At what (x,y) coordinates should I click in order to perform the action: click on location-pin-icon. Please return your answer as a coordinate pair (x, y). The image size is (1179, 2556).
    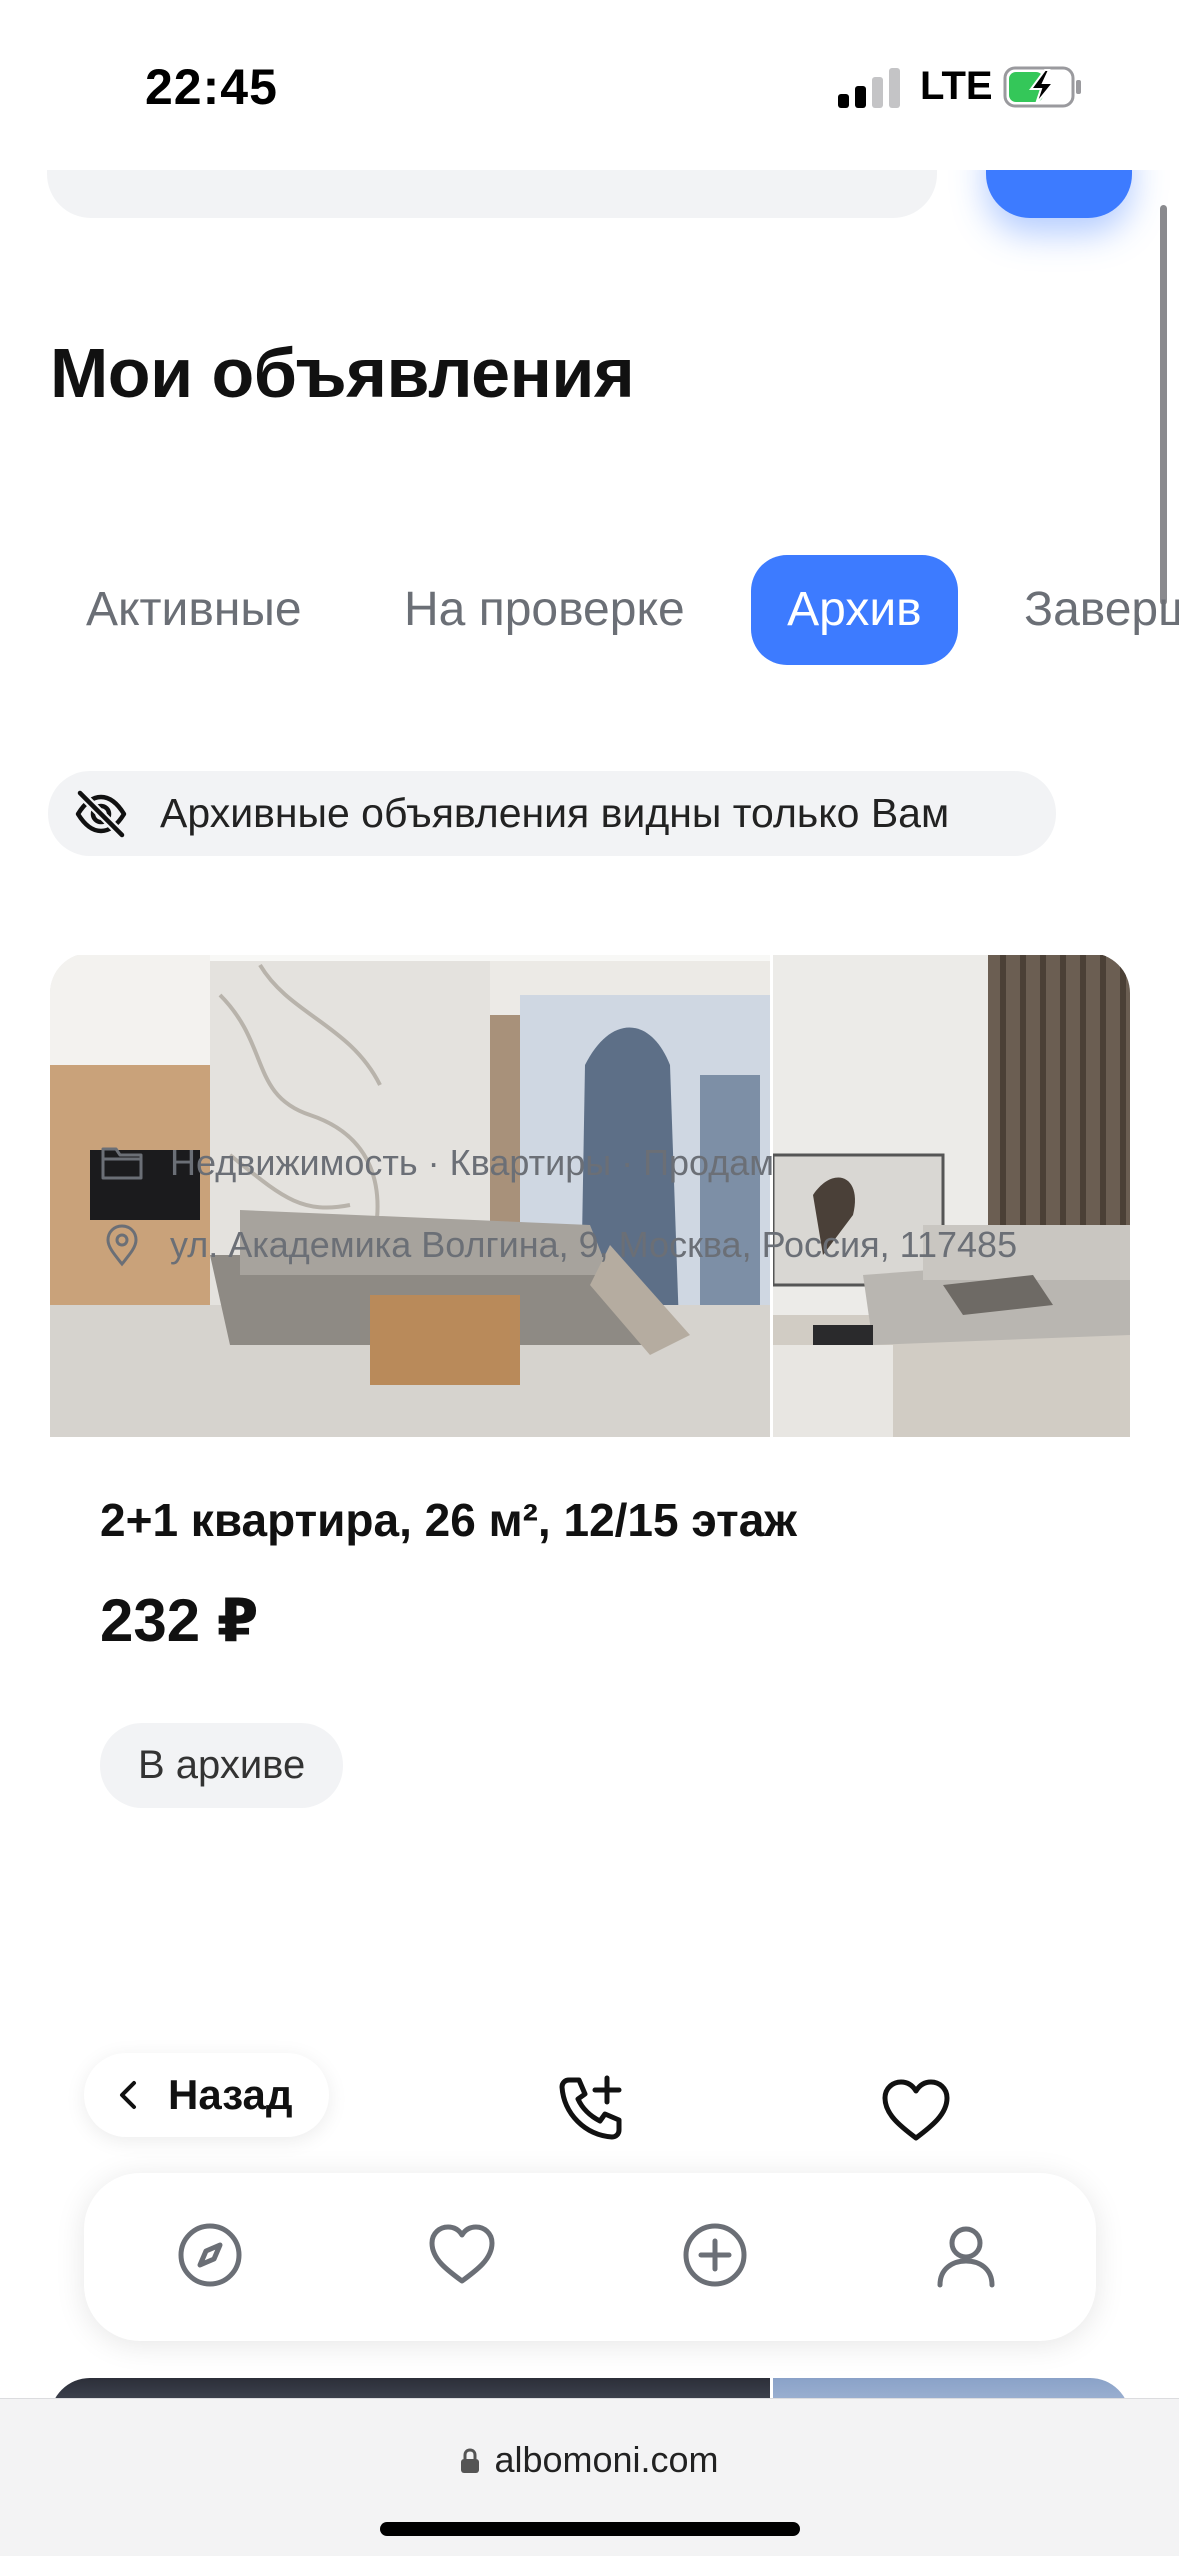
    Looking at the image, I should click on (122, 1245).